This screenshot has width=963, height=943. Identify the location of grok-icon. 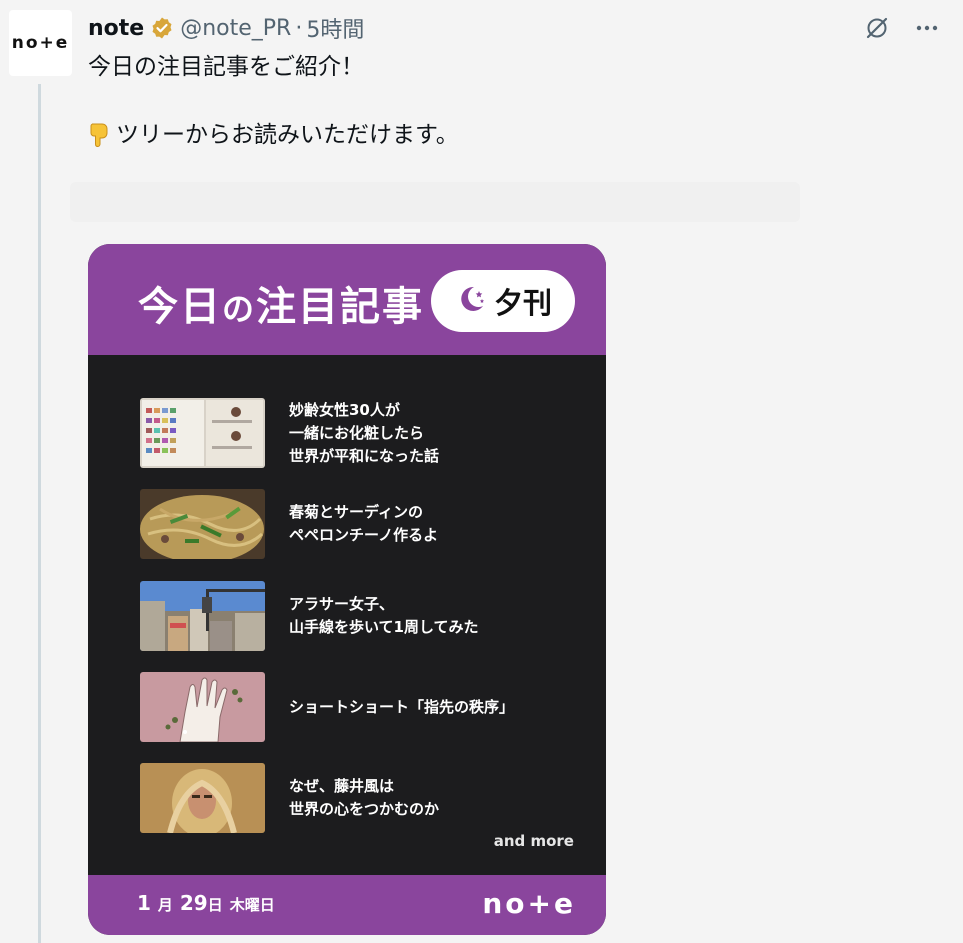
(877, 28).